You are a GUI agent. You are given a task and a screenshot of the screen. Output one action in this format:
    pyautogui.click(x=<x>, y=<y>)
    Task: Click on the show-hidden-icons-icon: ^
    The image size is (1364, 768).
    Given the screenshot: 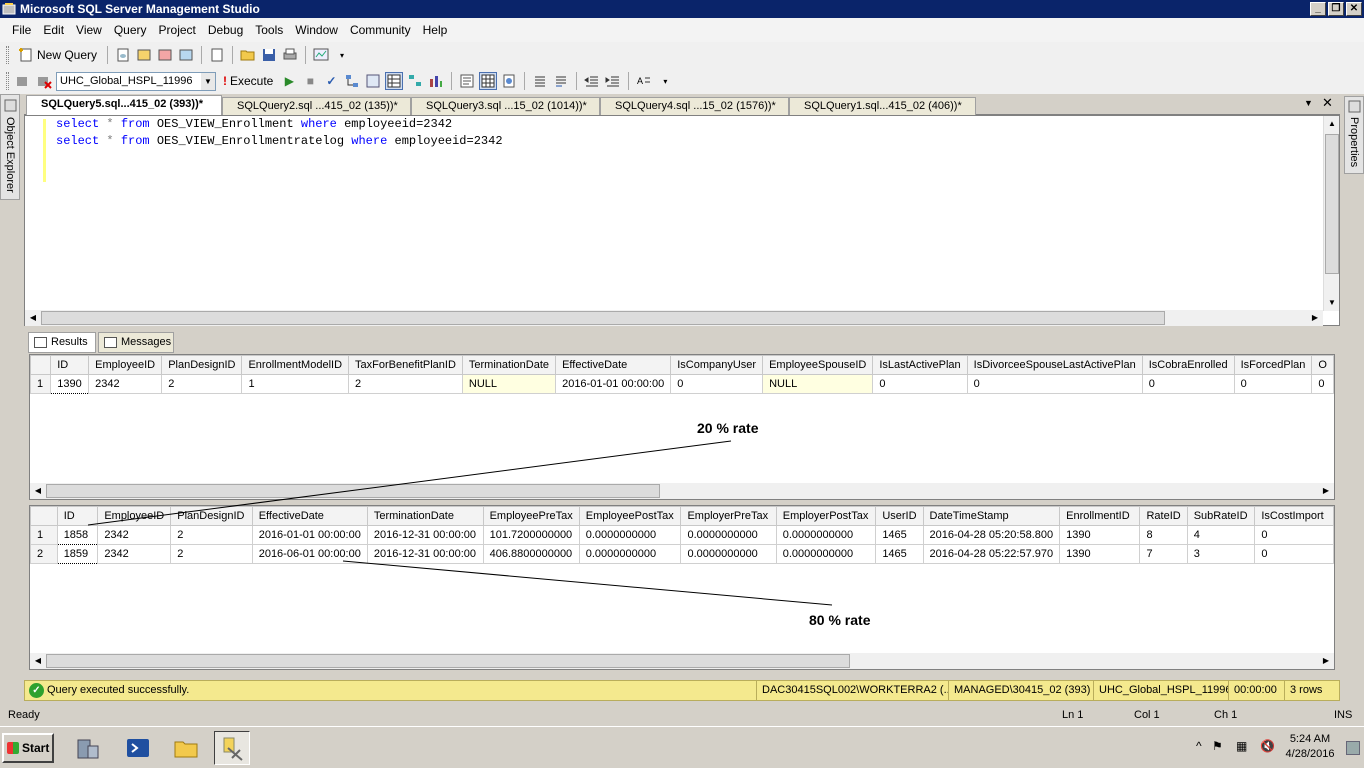 What is the action you would take?
    pyautogui.click(x=1199, y=746)
    